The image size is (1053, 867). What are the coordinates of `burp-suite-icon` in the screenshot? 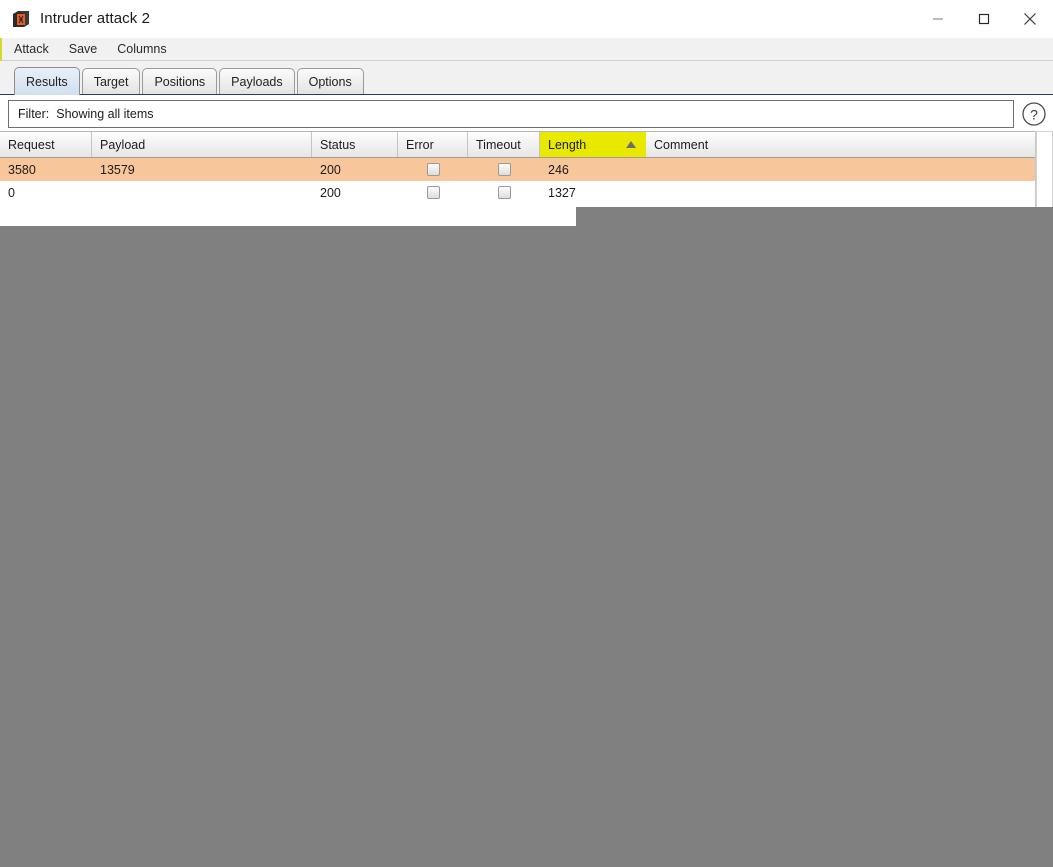 It's located at (21, 19).